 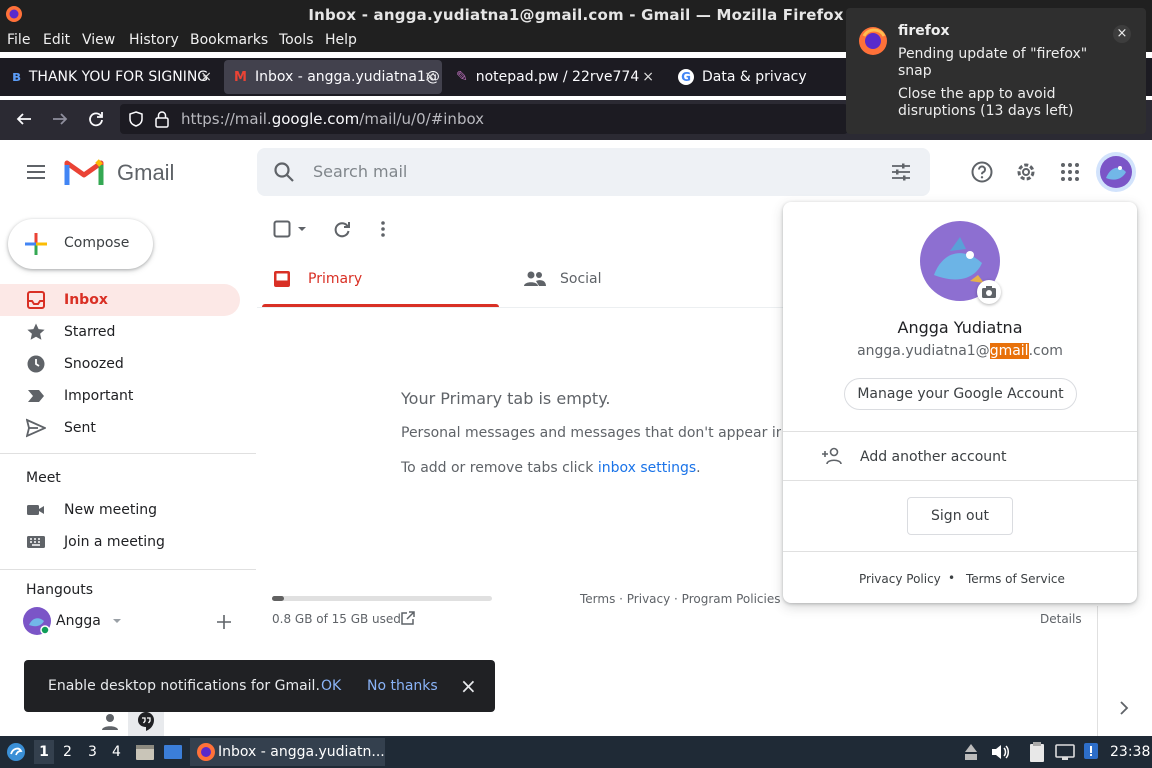 What do you see at coordinates (60, 119) in the screenshot?
I see `forward-icon` at bounding box center [60, 119].